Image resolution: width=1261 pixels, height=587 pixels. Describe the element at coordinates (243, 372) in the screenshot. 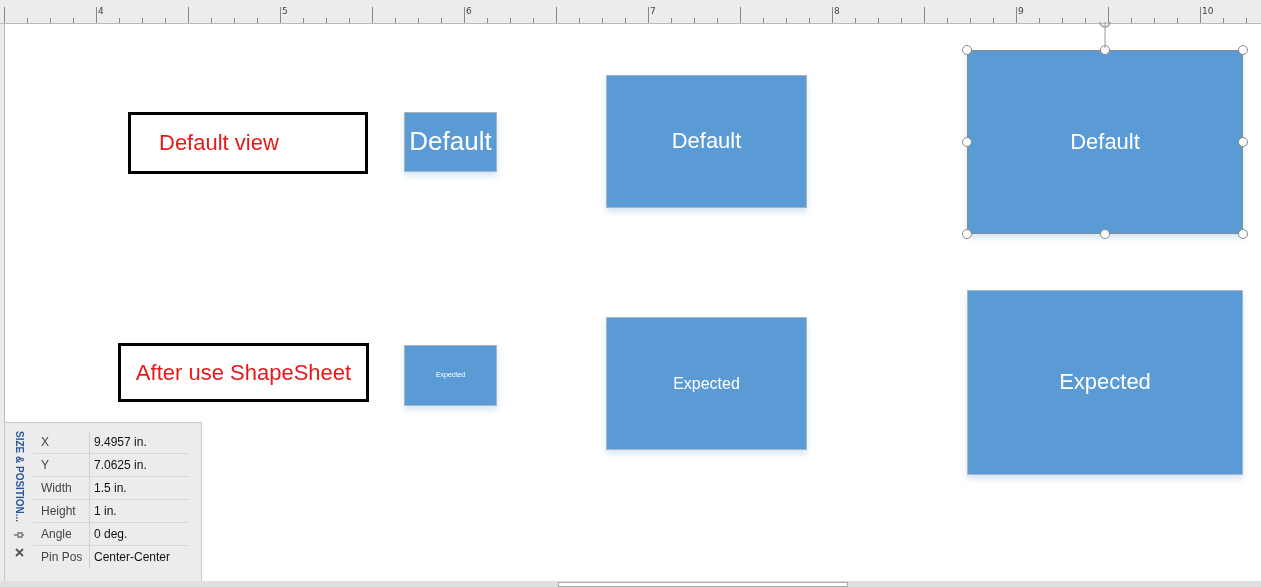

I see `text-box: After use ShapeSheet` at that location.